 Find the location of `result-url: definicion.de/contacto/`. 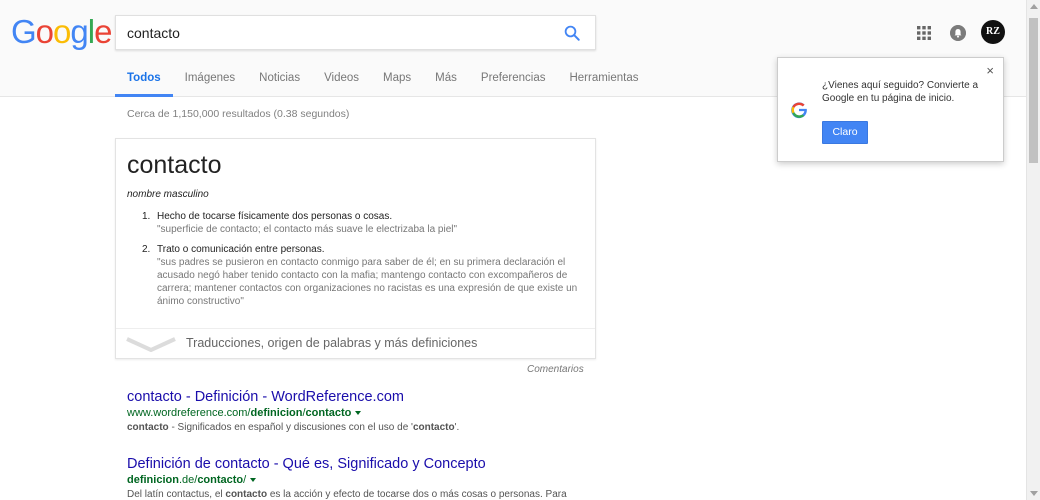

result-url: definicion.de/contacto/ is located at coordinates (362, 480).